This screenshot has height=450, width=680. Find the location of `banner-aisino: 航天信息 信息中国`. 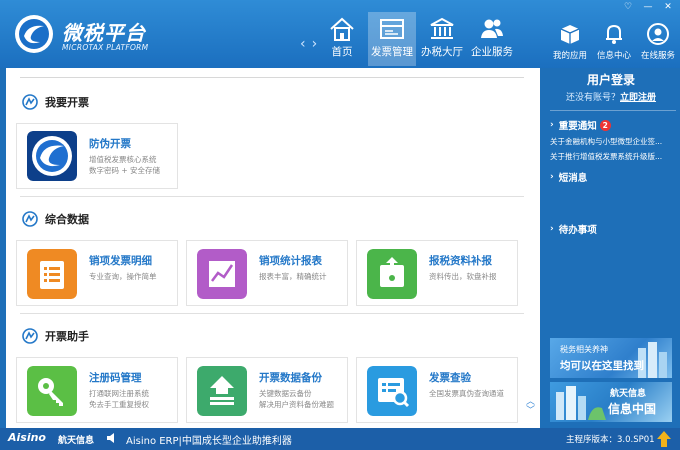

banner-aisino: 航天信息 信息中国 is located at coordinates (611, 402).